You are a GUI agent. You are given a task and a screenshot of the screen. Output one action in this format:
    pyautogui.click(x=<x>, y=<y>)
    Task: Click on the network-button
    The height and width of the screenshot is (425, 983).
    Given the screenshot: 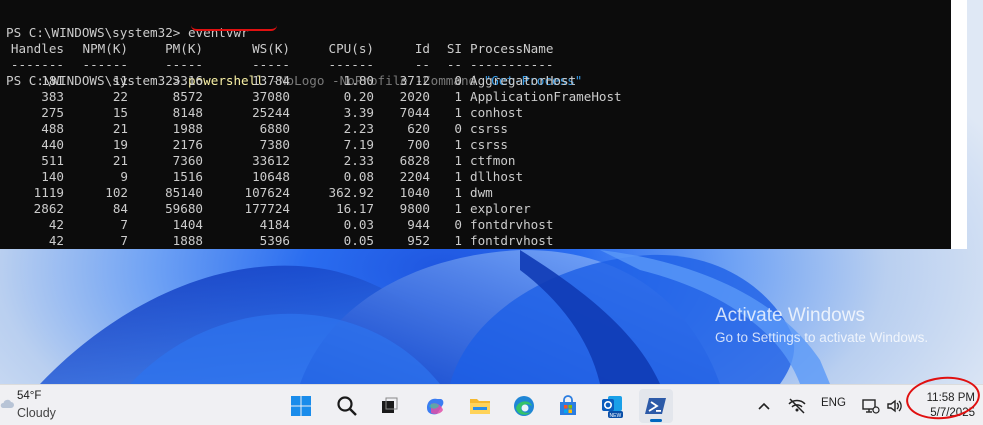 What is the action you would take?
    pyautogui.click(x=871, y=406)
    